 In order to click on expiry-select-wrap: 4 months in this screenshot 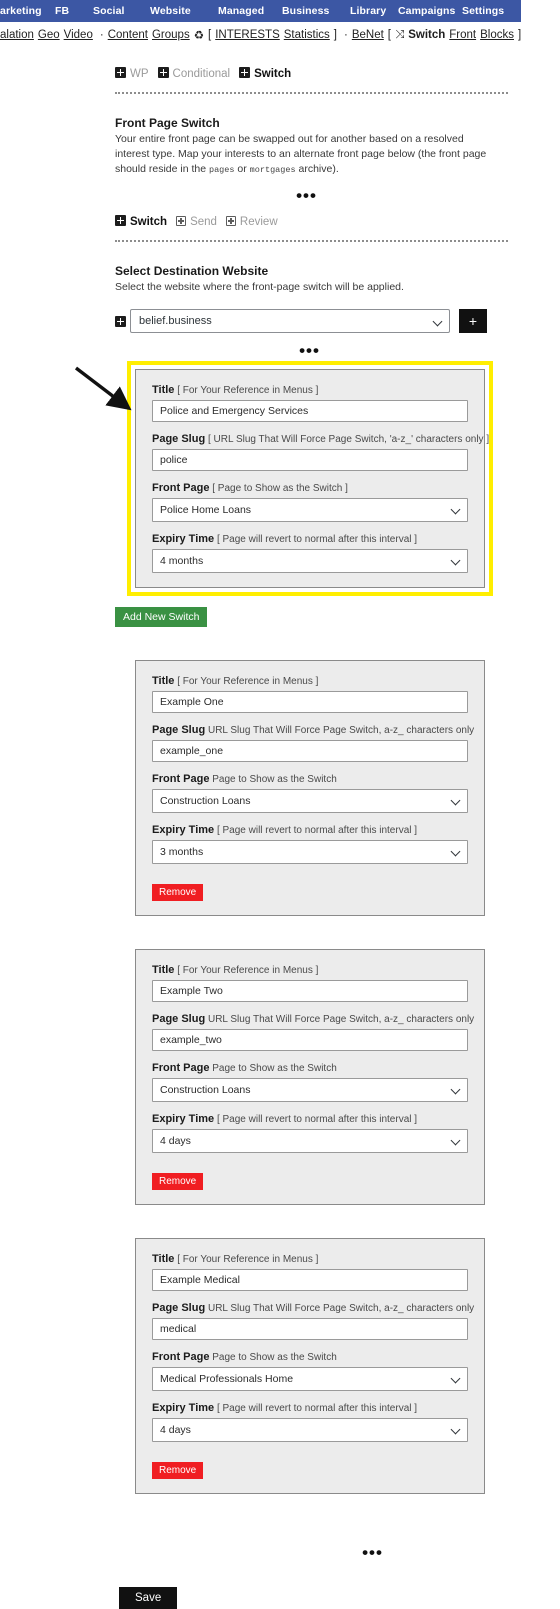, I will do `click(310, 561)`.